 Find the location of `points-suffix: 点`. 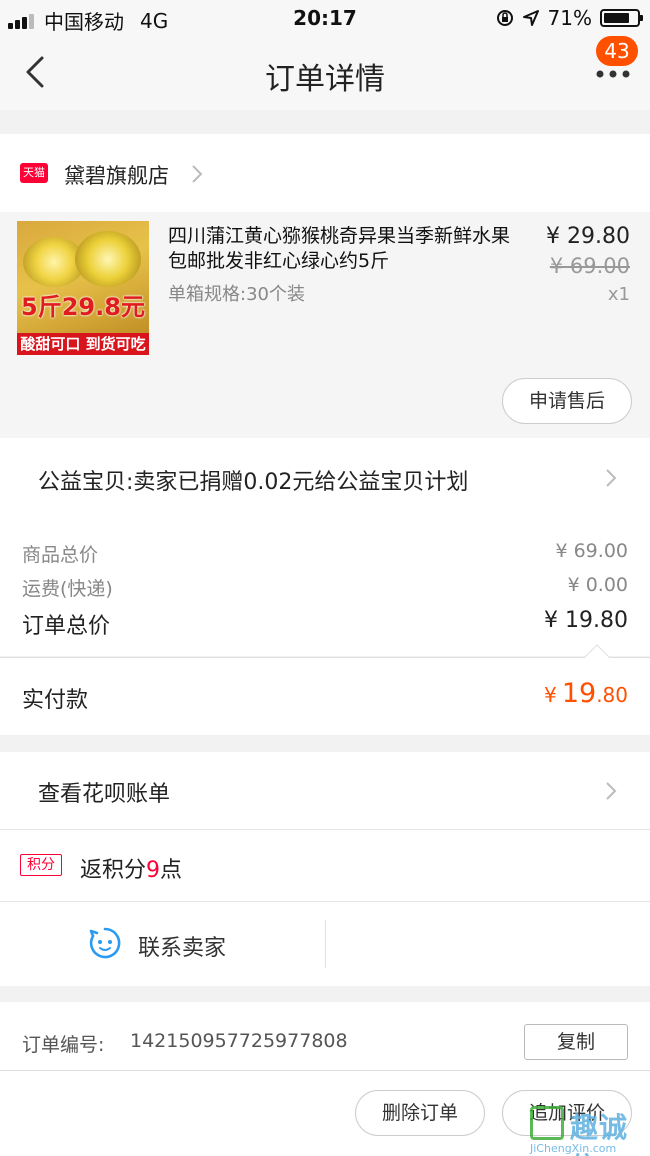

points-suffix: 点 is located at coordinates (171, 870).